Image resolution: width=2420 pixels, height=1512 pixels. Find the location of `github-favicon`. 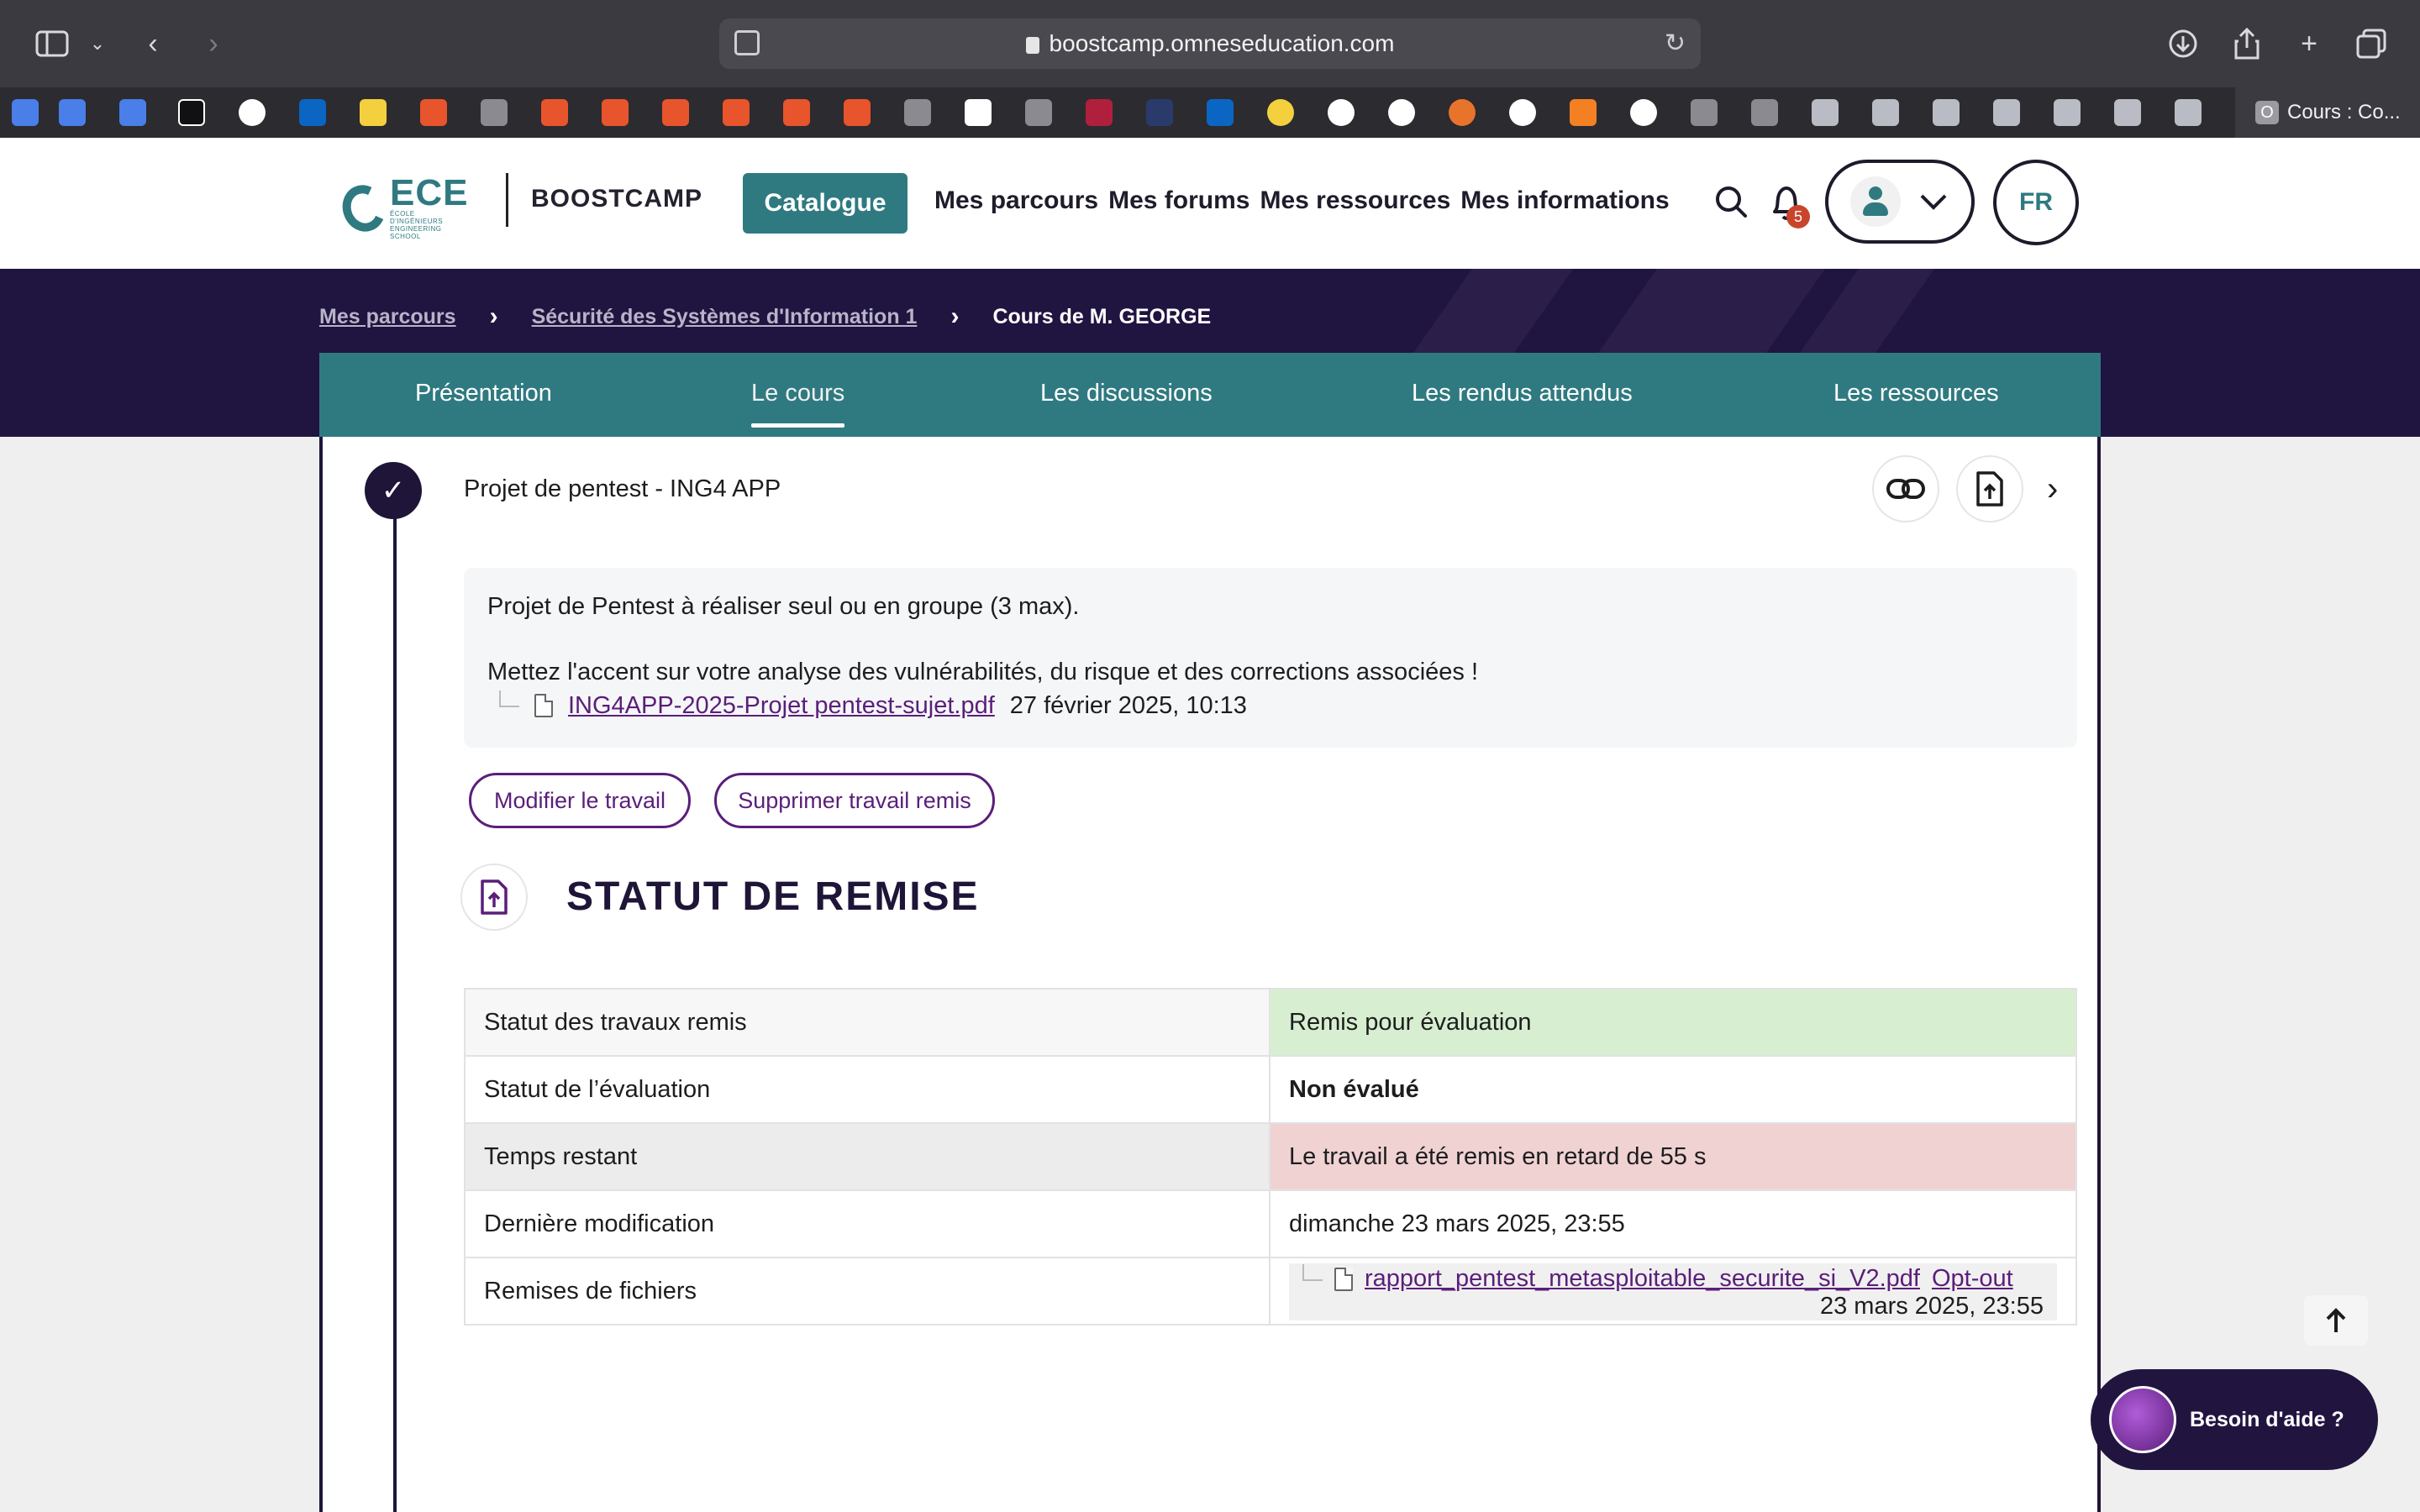

github-favicon is located at coordinates (1644, 112).